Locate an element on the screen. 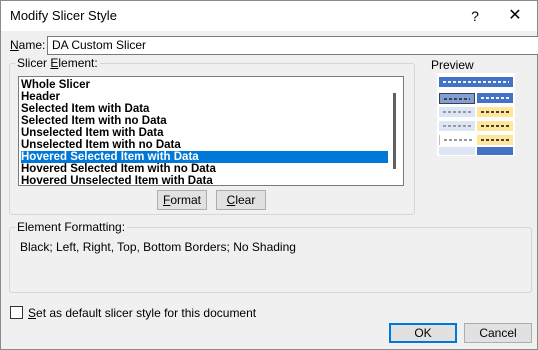 The height and width of the screenshot is (350, 538). list-scrollbar-thumb is located at coordinates (394, 131).